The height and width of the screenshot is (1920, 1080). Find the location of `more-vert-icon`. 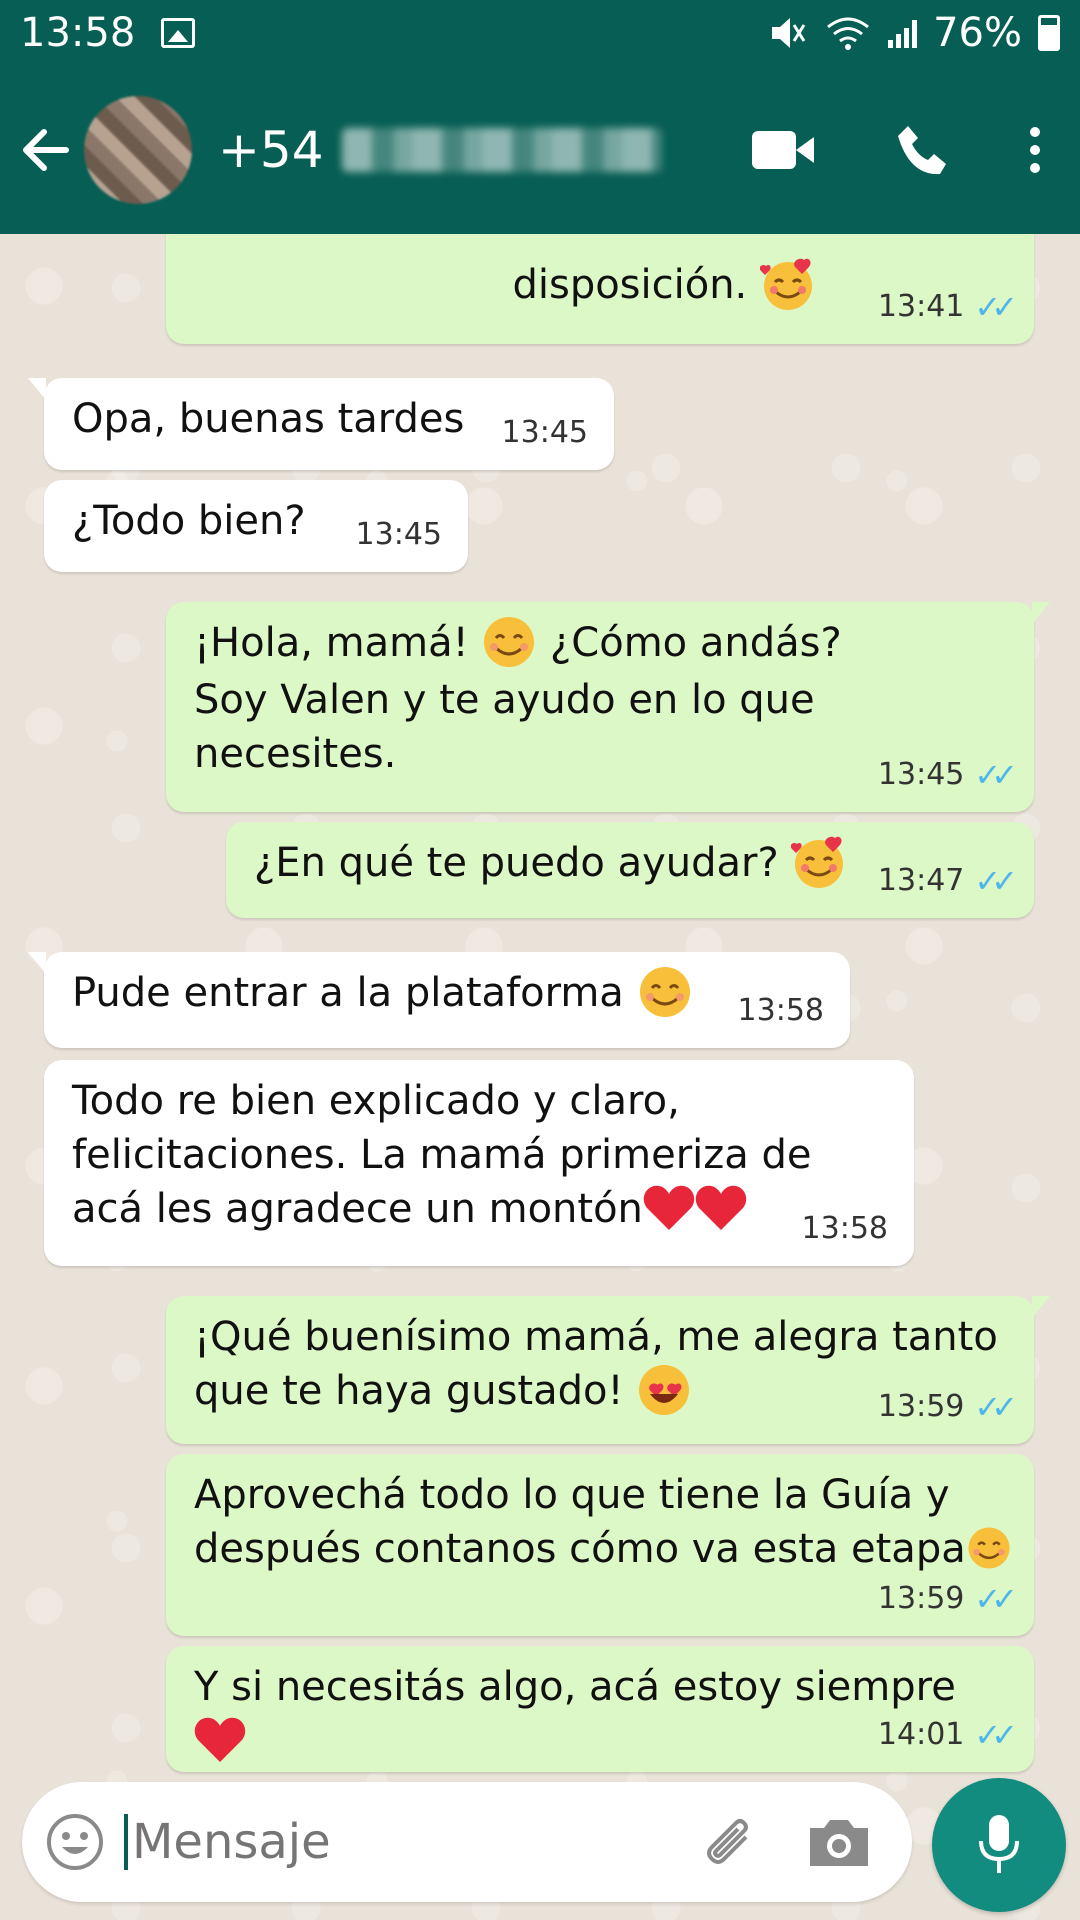

more-vert-icon is located at coordinates (1035, 150).